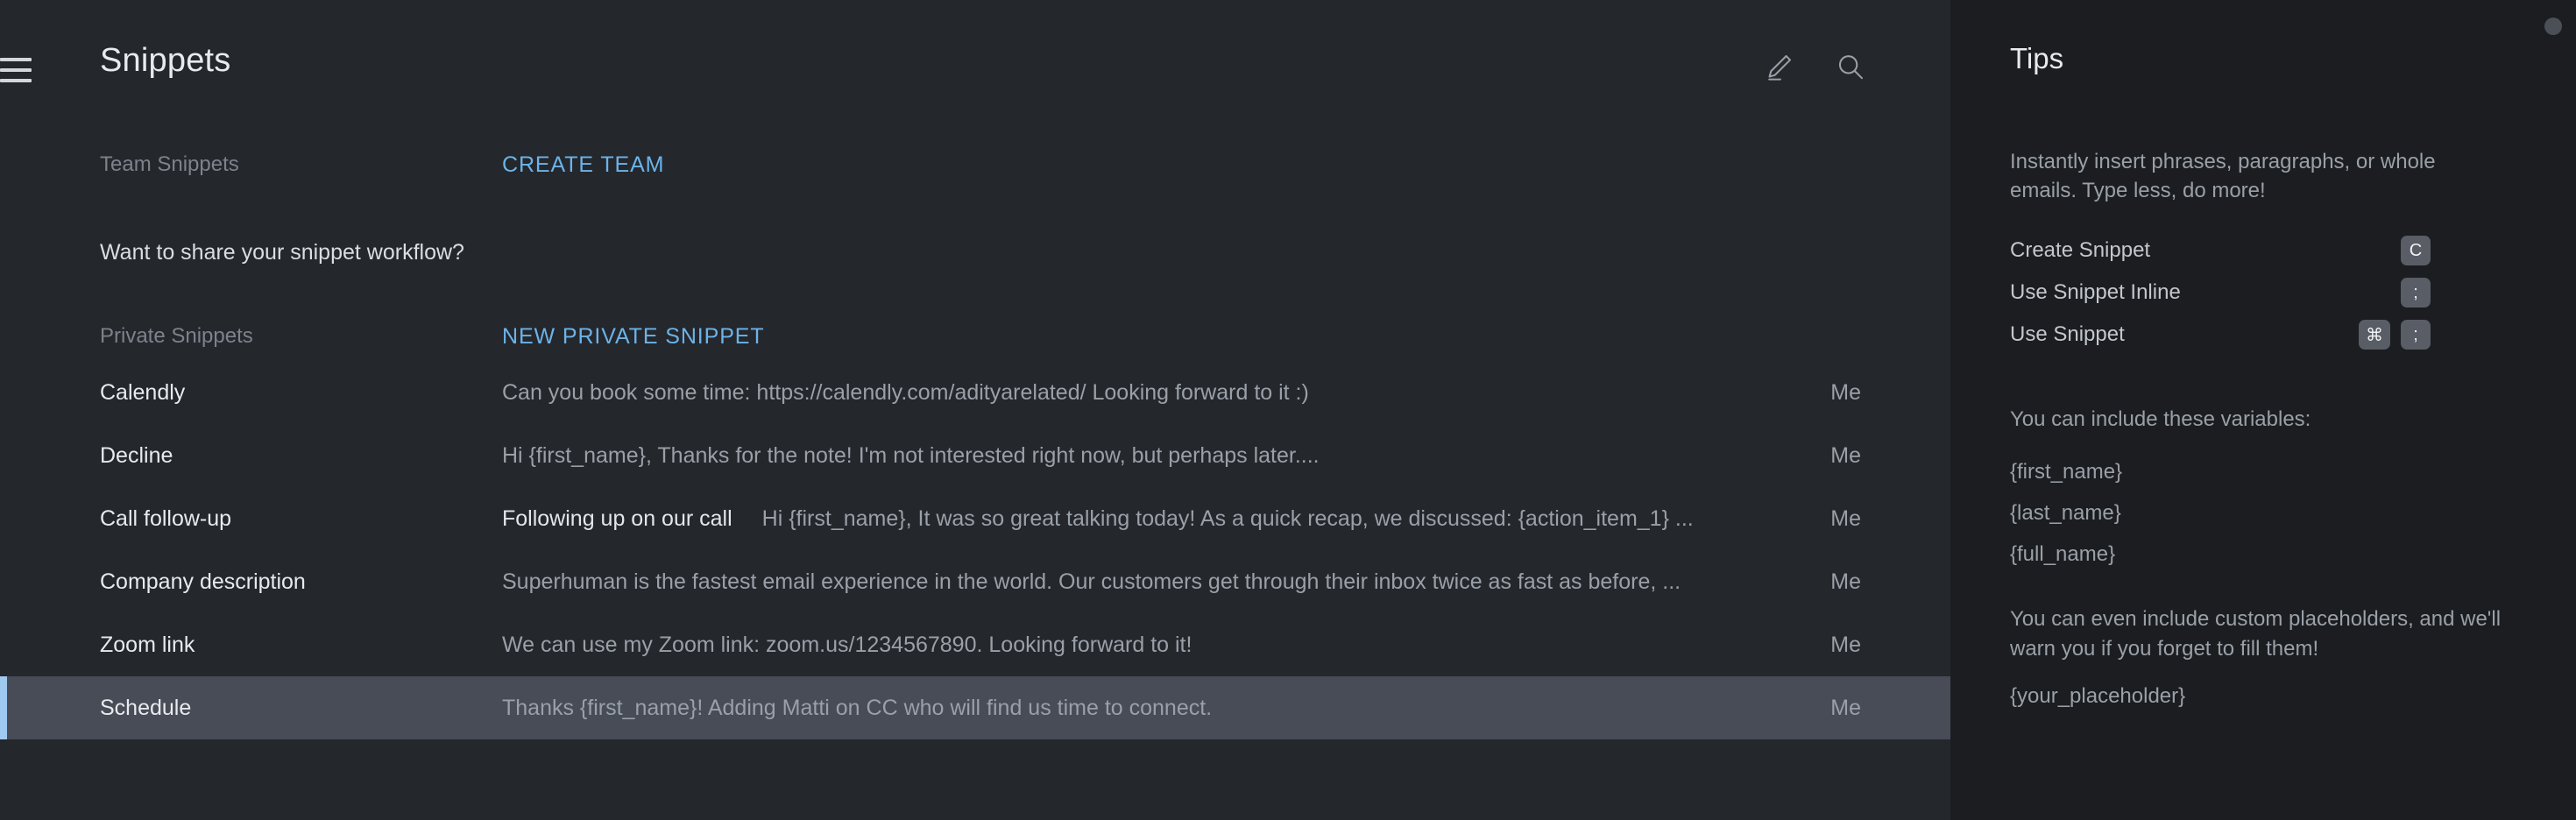 The height and width of the screenshot is (820, 2576). What do you see at coordinates (143, 392) in the screenshot?
I see `snippet-name: Calendly` at bounding box center [143, 392].